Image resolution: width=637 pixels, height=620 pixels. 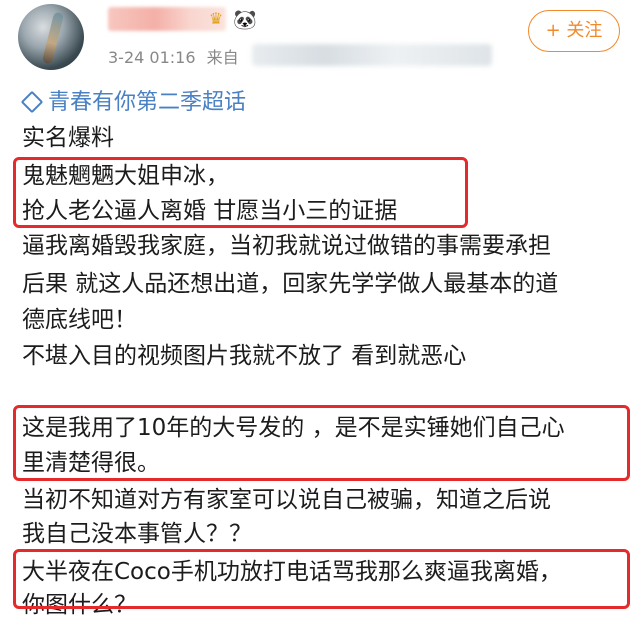 What do you see at coordinates (372, 55) in the screenshot?
I see `post-source-blurred` at bounding box center [372, 55].